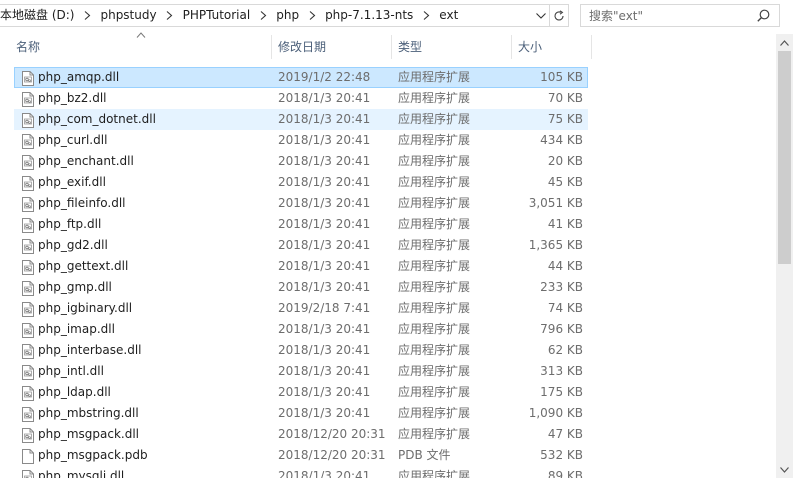  I want to click on refresh-button, so click(559, 15).